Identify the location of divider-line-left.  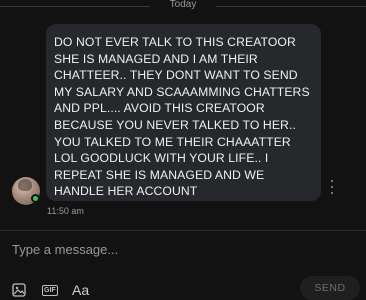
(75, 6).